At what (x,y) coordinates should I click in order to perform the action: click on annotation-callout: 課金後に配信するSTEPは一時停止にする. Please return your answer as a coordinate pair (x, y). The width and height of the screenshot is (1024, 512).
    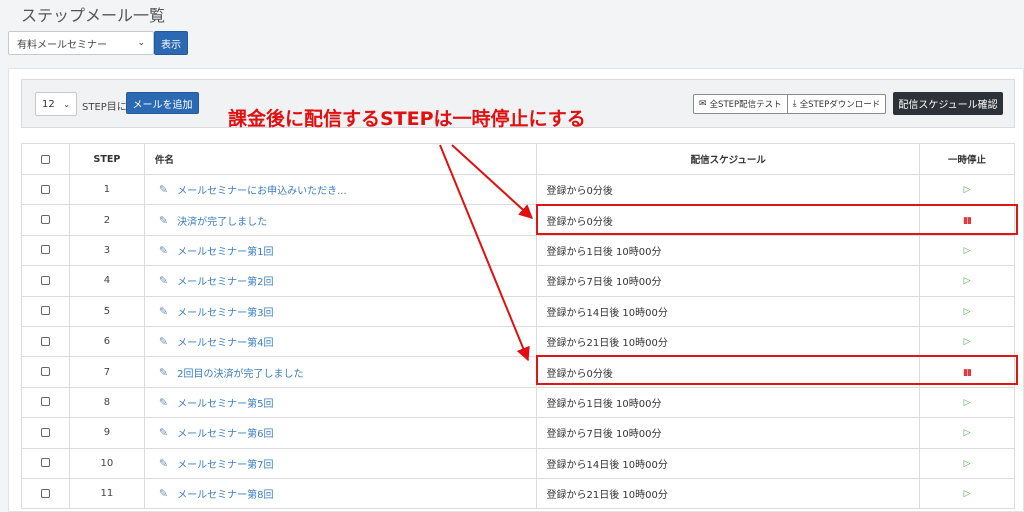
    Looking at the image, I should click on (407, 119).